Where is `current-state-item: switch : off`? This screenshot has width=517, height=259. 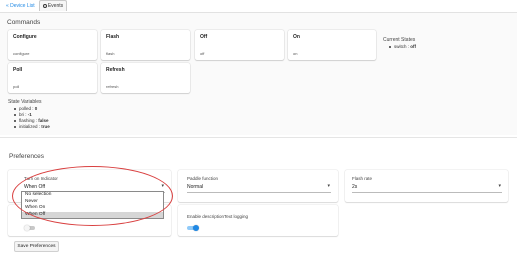
current-state-item: switch : off is located at coordinates (402, 46).